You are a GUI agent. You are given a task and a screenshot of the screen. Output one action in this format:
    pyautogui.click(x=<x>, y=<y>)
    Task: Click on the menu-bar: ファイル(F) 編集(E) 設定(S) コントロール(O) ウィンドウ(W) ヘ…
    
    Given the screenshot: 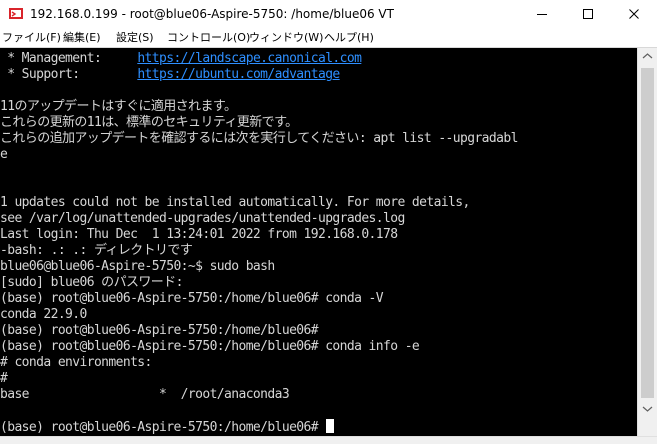 What is the action you would take?
    pyautogui.click(x=328, y=38)
    